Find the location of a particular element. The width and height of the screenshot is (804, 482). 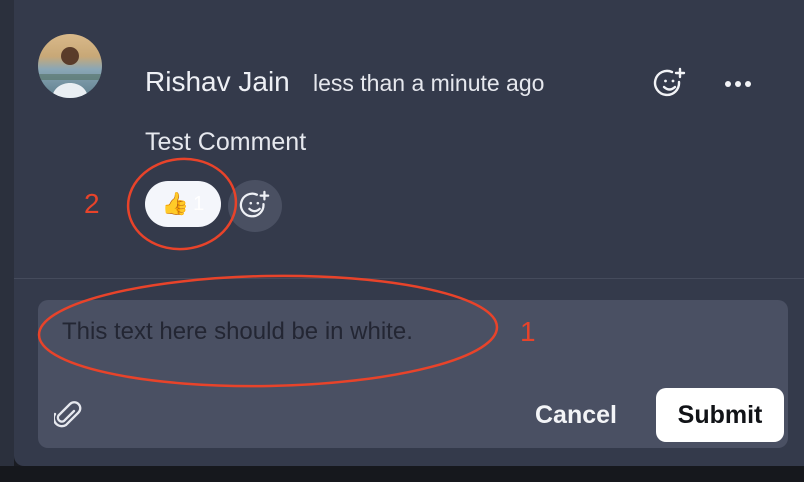

annotation-circle-reaction is located at coordinates (182, 204).